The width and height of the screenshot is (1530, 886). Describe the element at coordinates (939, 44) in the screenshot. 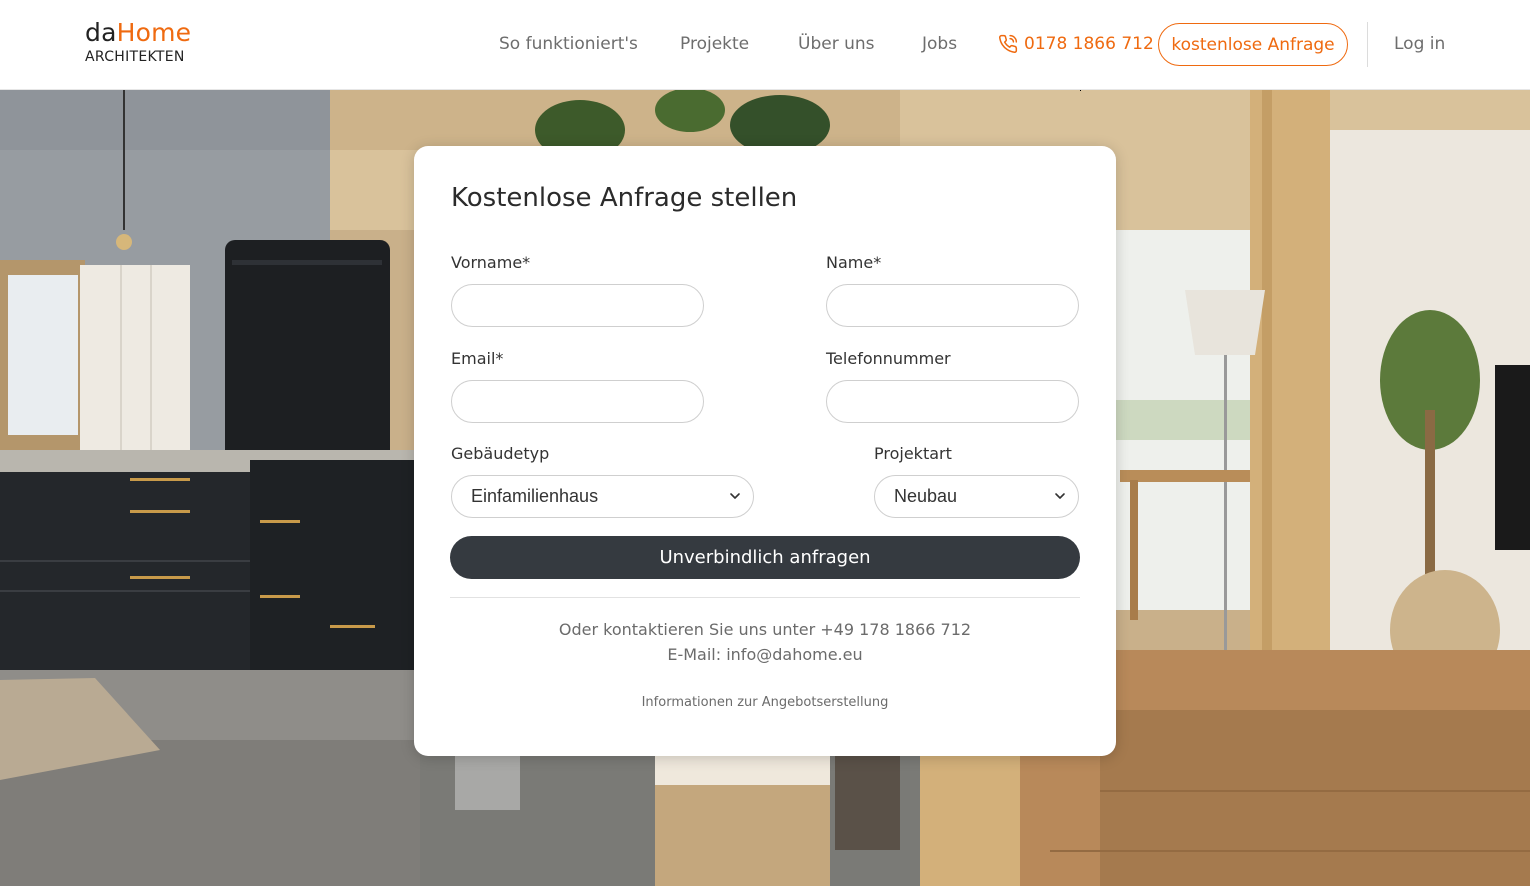

I see `nav-item-jobs: Jobs` at that location.